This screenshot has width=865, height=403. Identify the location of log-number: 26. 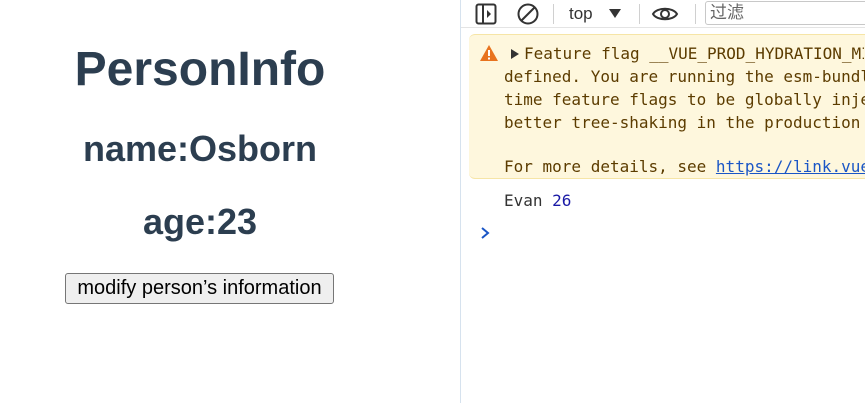
(562, 200).